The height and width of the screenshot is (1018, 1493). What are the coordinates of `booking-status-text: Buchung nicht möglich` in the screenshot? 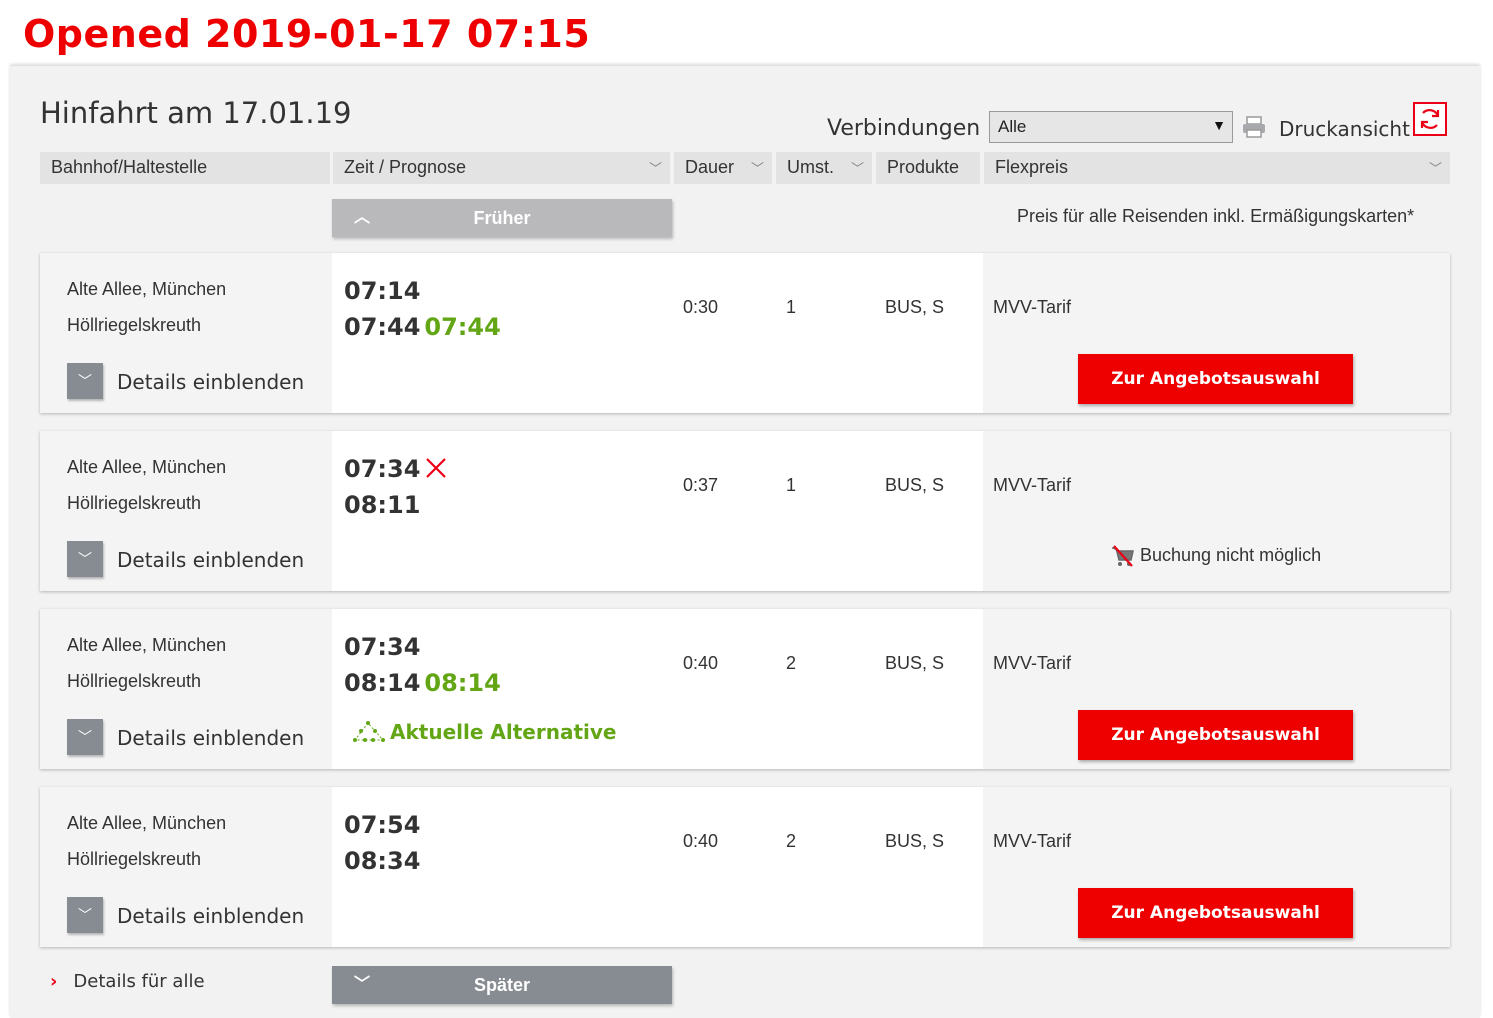 It's located at (1231, 555).